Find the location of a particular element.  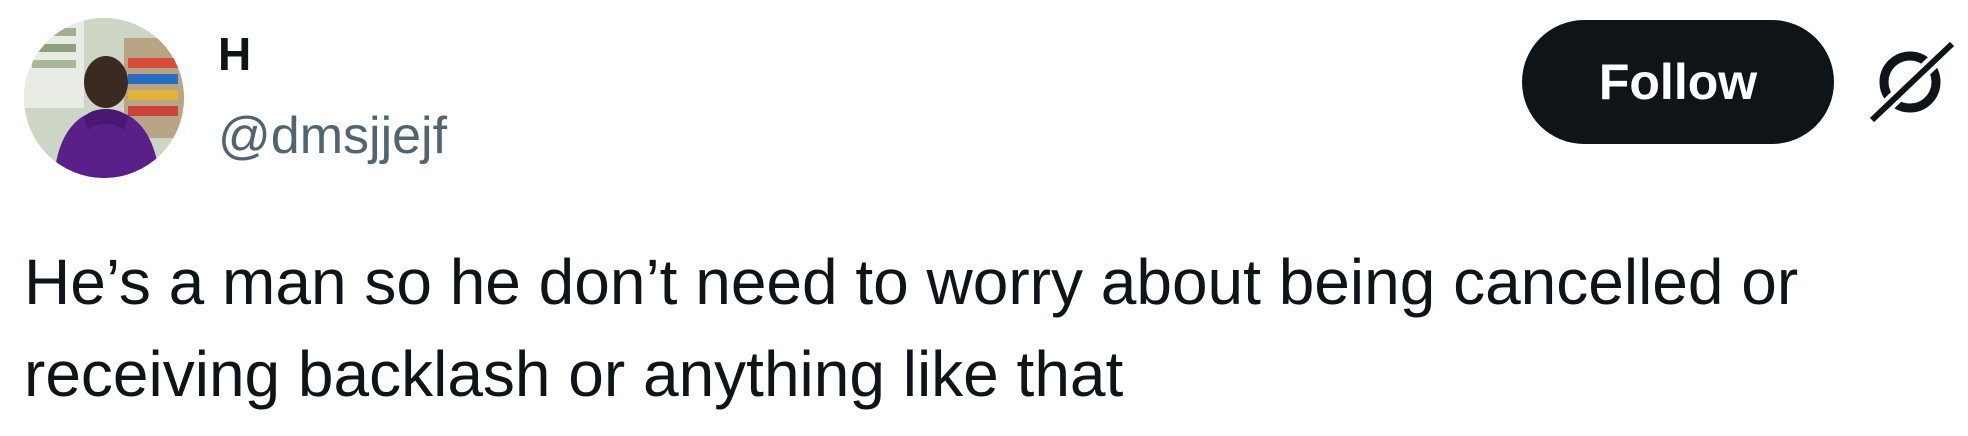

author-handle: @dmsjjejf is located at coordinates (332, 136).